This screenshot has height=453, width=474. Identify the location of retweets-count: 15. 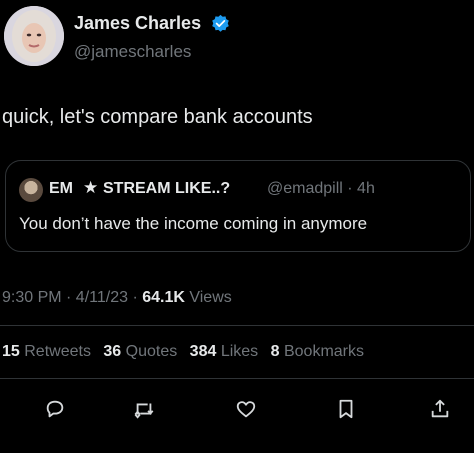
(11, 351).